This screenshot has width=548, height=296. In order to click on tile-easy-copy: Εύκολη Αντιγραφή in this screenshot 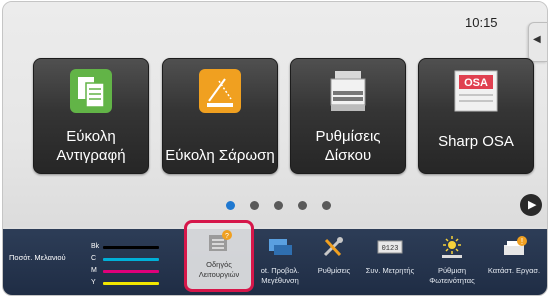, I will do `click(91, 116)`.